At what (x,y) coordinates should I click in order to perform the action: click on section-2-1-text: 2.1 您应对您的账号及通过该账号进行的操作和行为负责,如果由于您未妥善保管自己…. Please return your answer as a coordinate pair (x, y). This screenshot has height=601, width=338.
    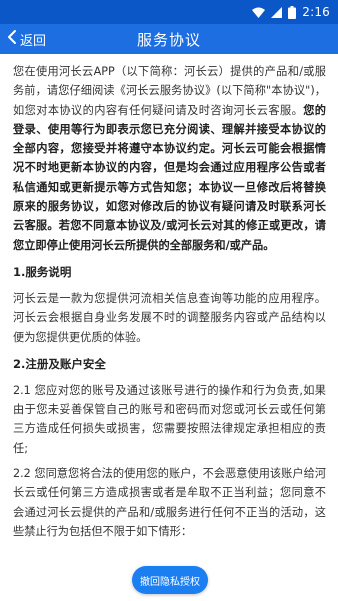
    Looking at the image, I should click on (169, 419).